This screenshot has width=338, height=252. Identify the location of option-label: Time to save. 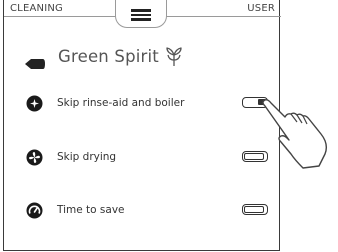
(91, 210).